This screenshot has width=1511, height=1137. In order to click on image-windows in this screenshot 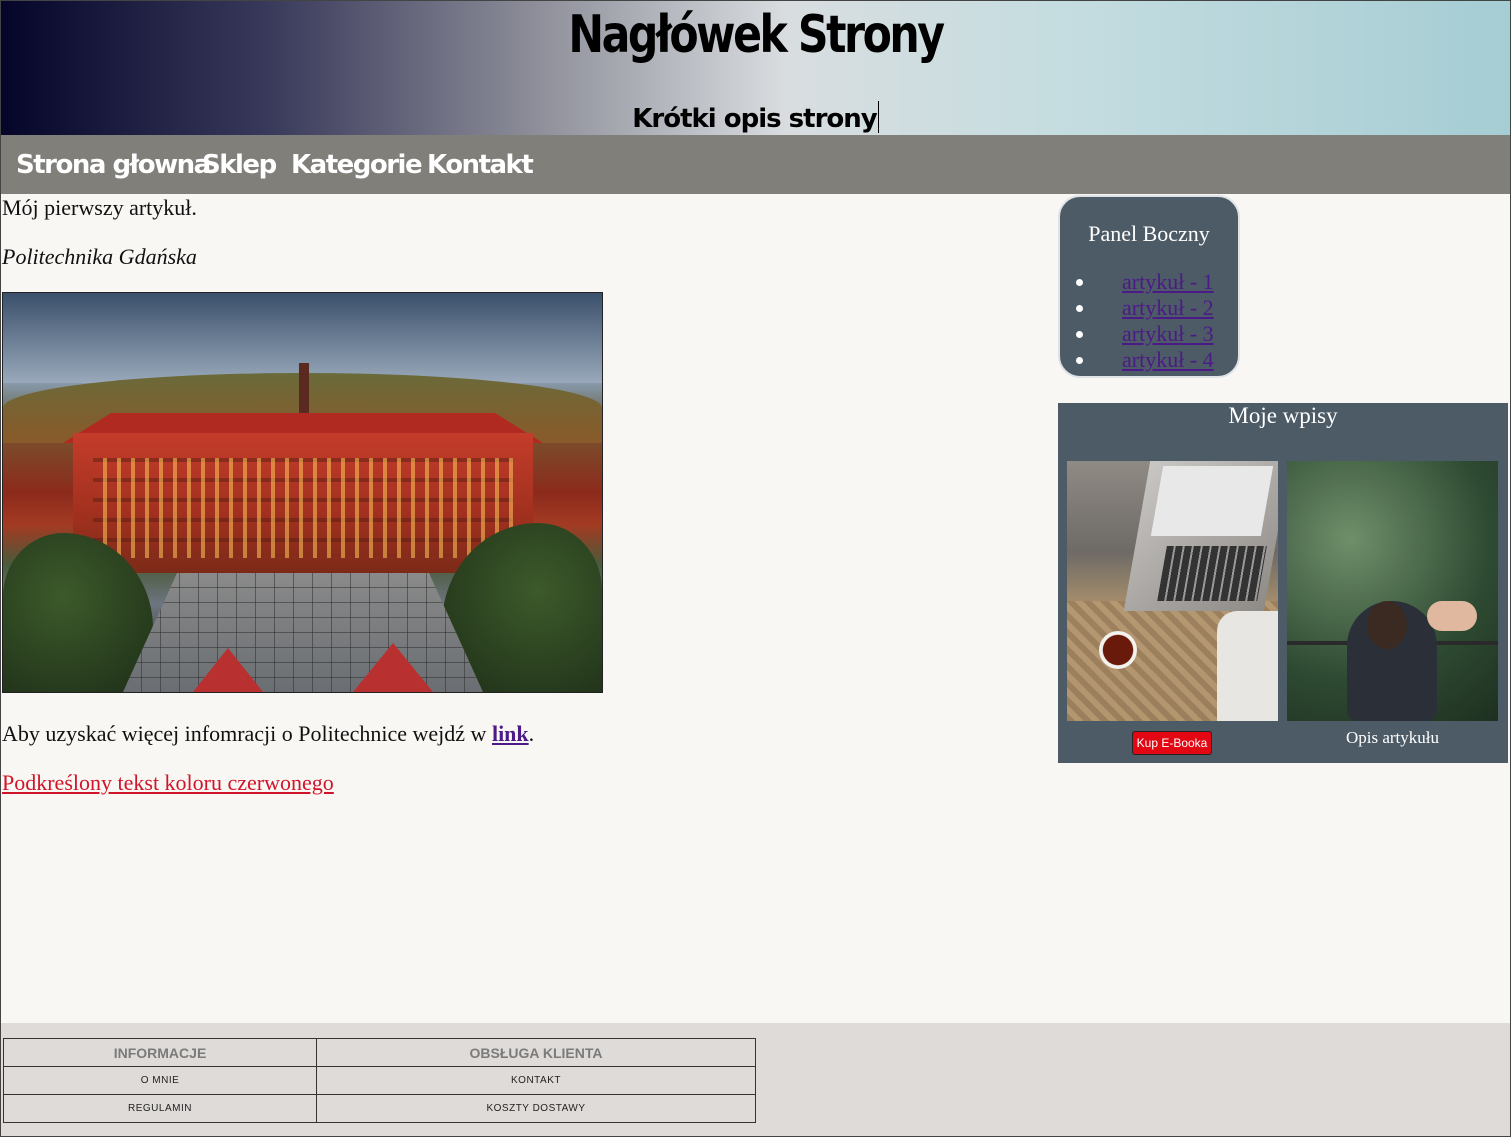, I will do `click(303, 508)`.